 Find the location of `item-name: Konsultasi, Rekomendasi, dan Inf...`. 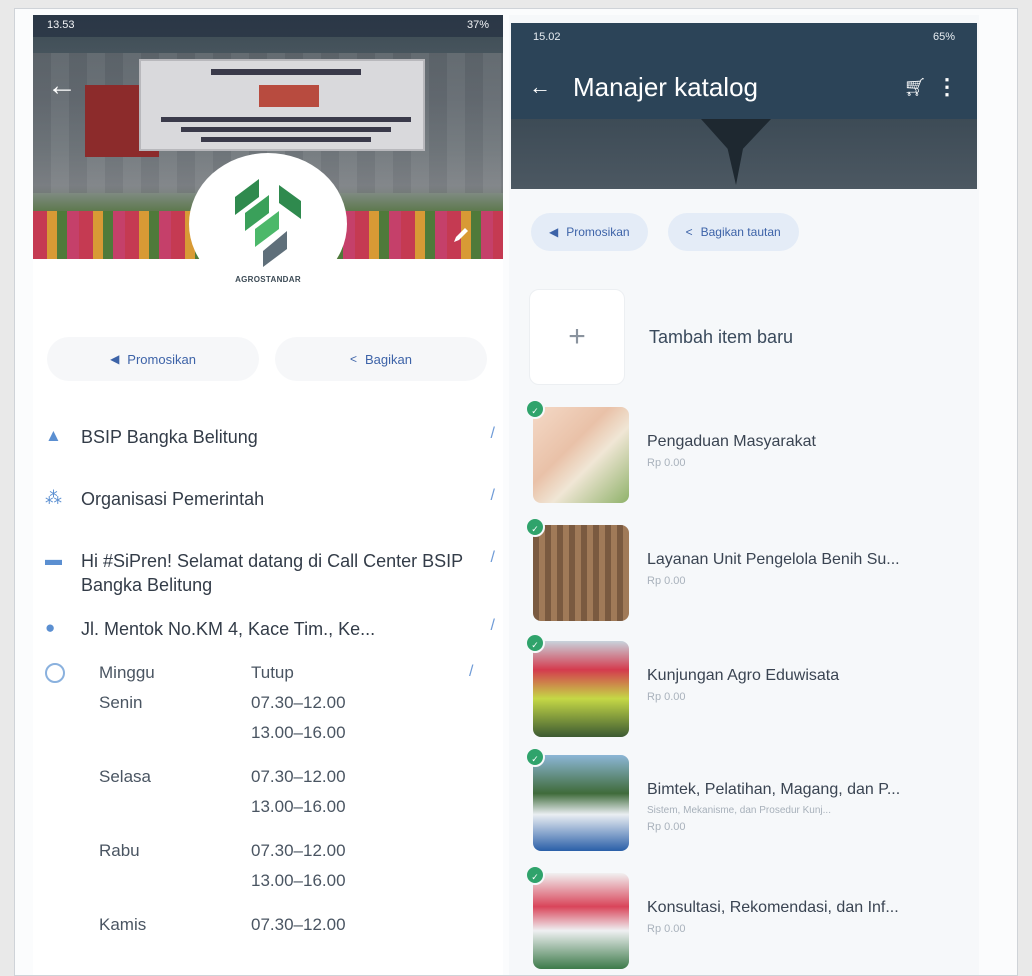

item-name: Konsultasi, Rekomendasi, dan Inf... is located at coordinates (773, 907).